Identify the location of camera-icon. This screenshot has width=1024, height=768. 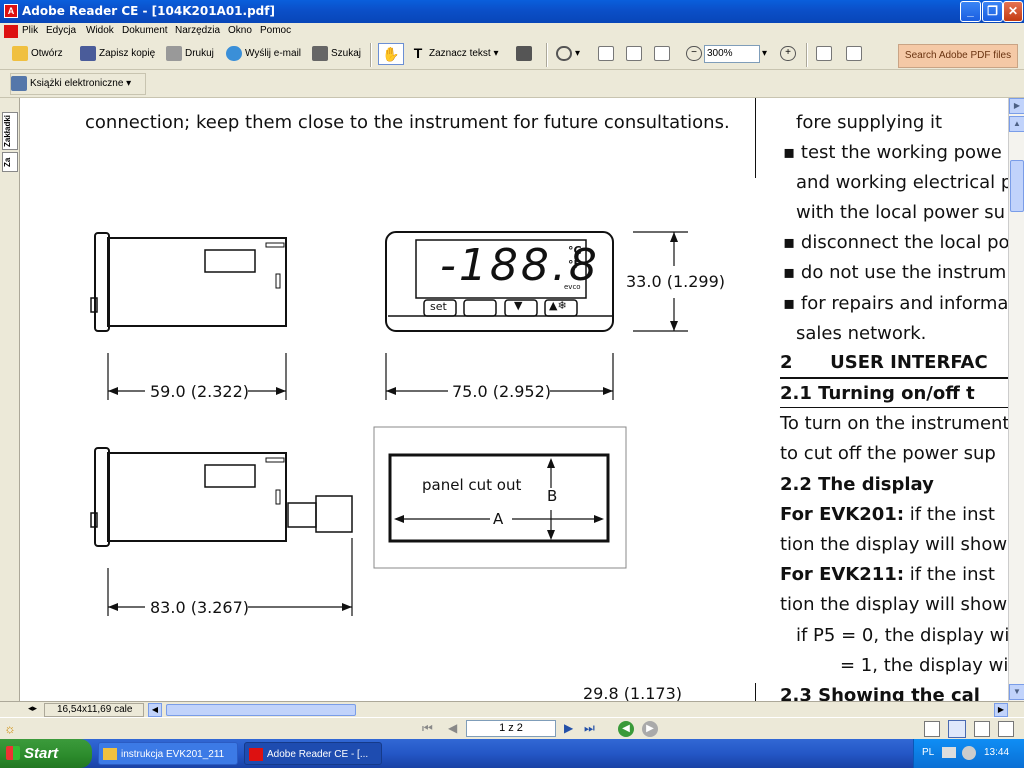
(524, 53).